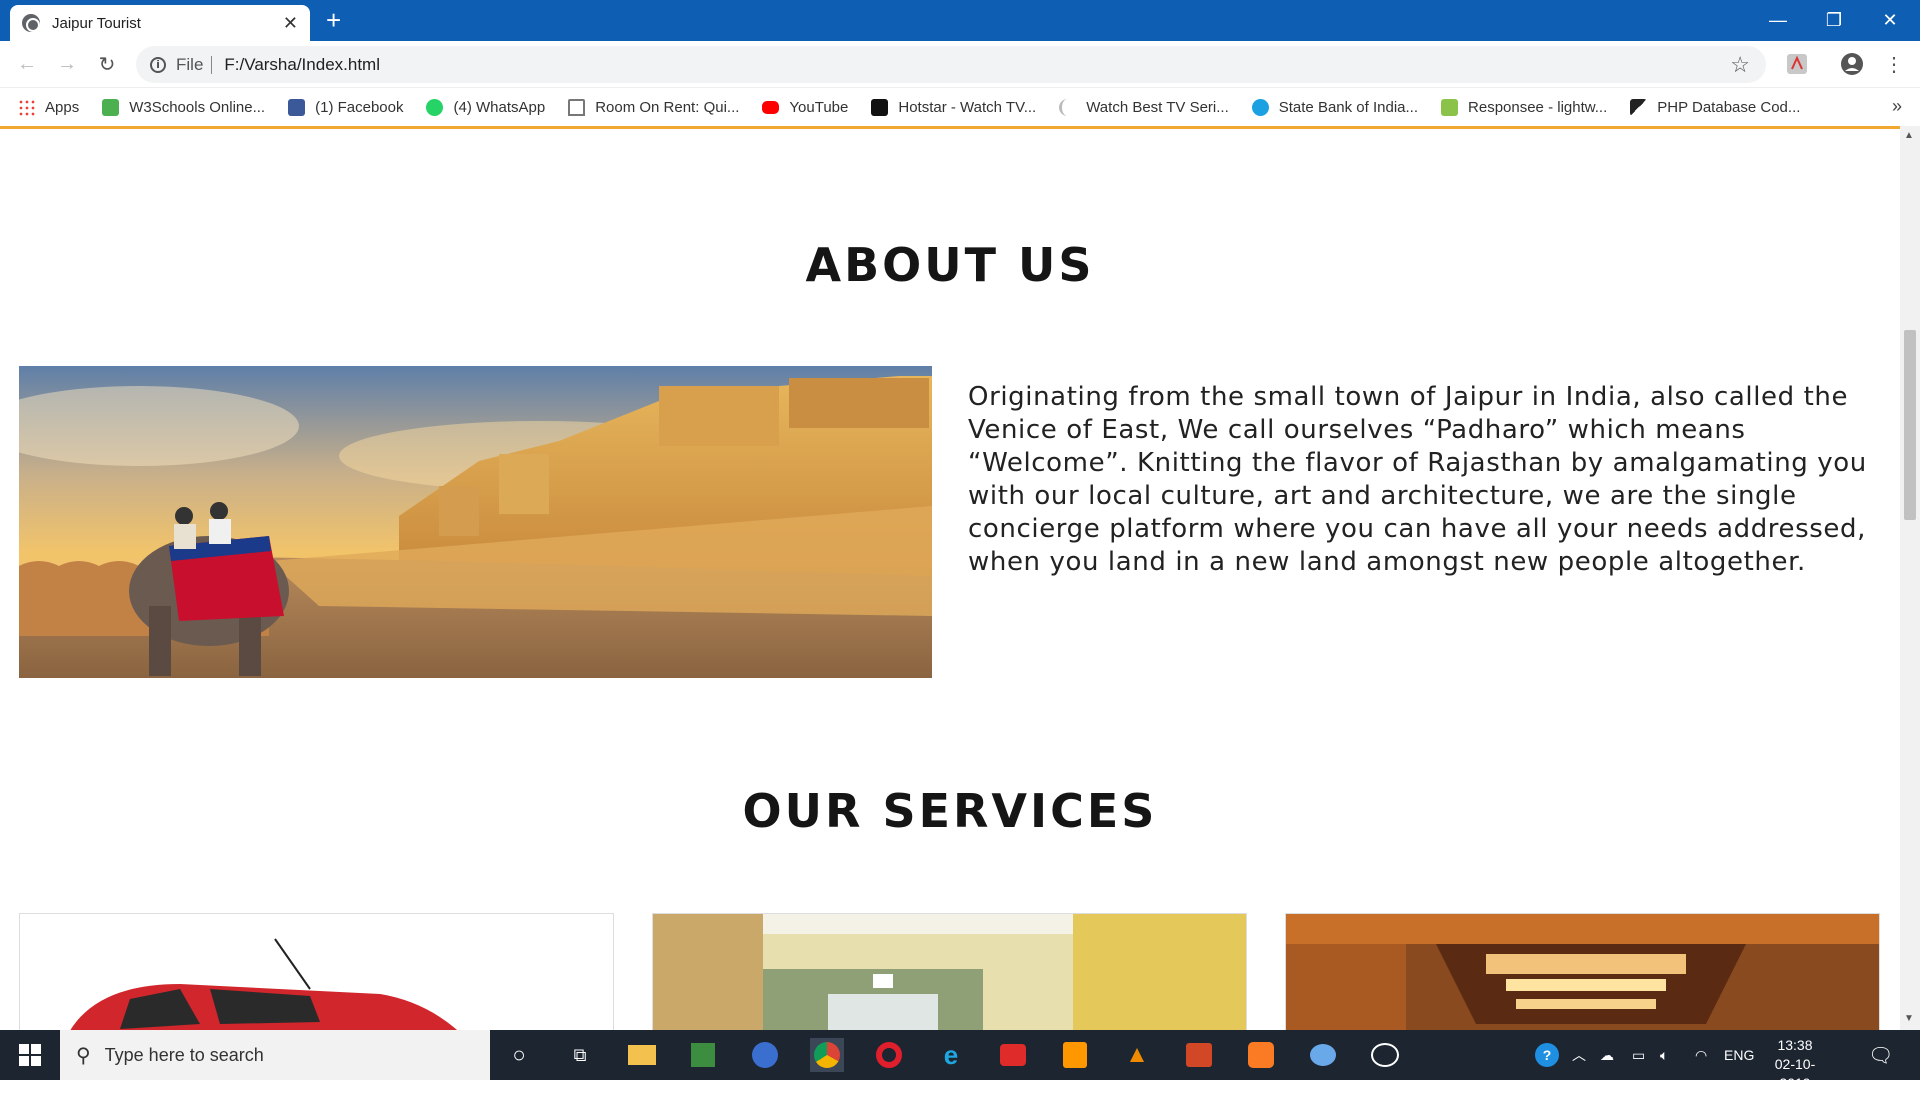  I want to click on onedrive-icon: ☁, so click(1607, 1055).